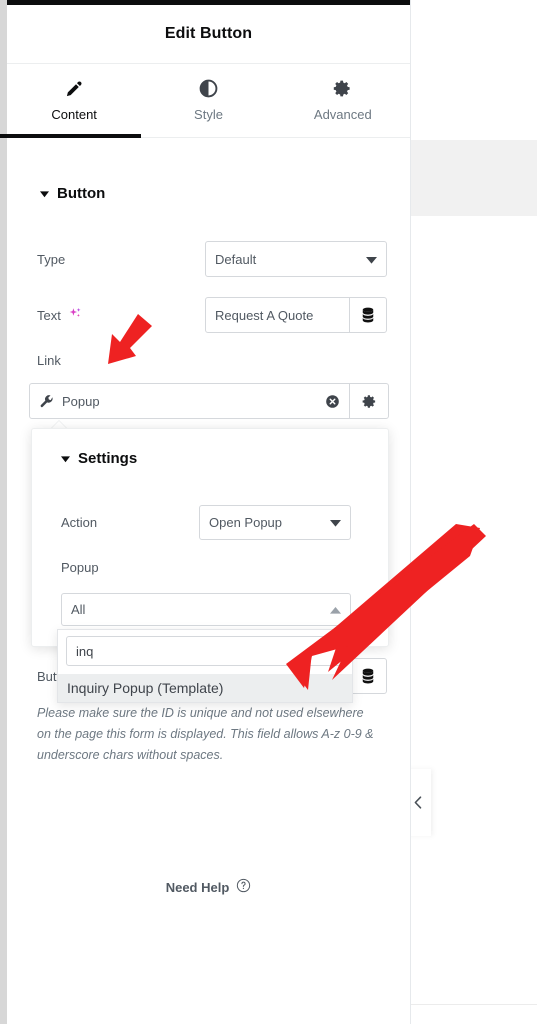 This screenshot has width=537, height=1024. I want to click on contrast-half-circle-icon, so click(208, 88).